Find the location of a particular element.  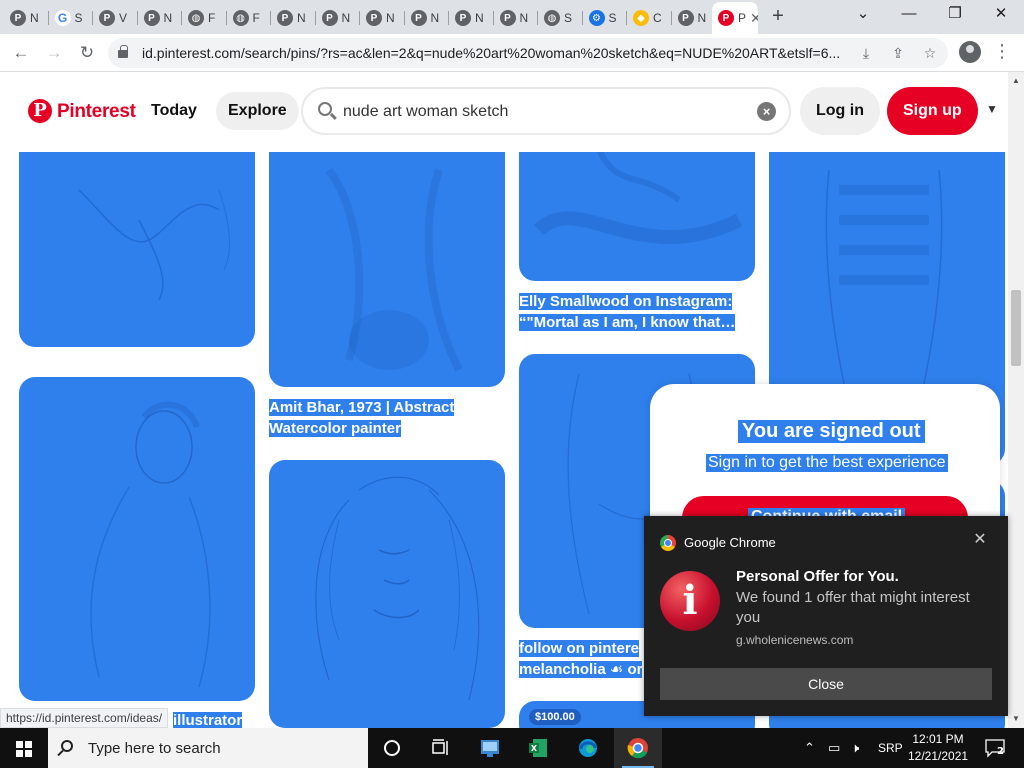

clock: 12:01 PM 12/21/2021 is located at coordinates (938, 748).